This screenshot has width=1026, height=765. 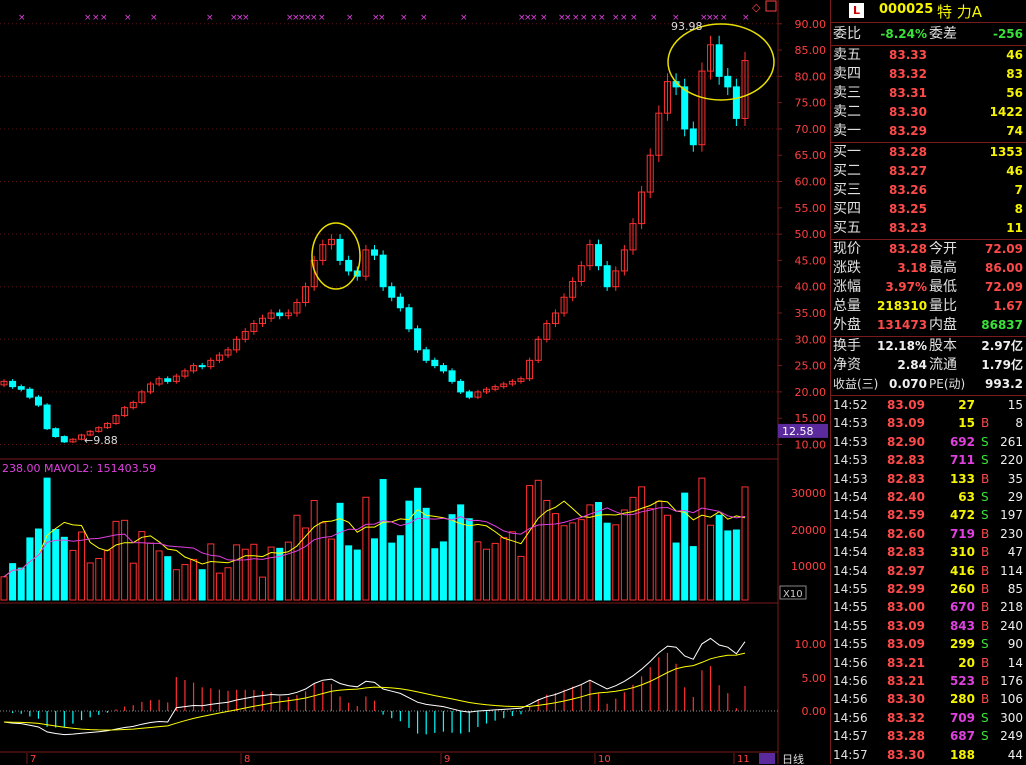 I want to click on tick-time: 14:54, so click(x=850, y=552).